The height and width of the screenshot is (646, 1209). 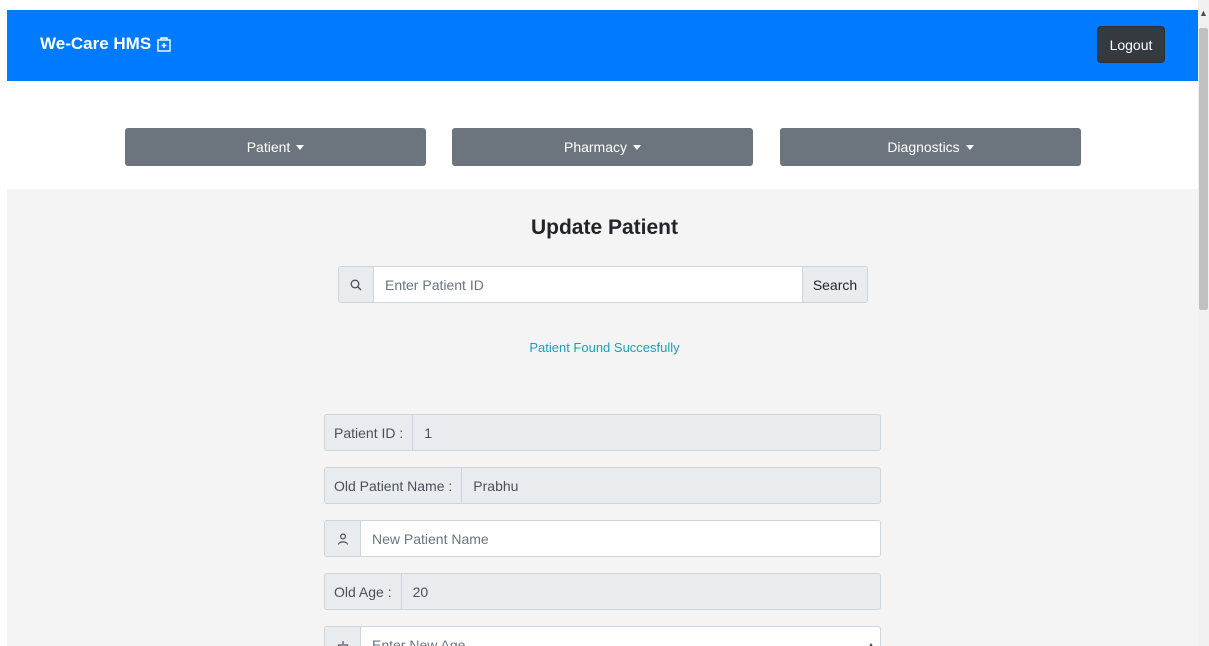 What do you see at coordinates (588, 284) in the screenshot?
I see `patient-id-search-input` at bounding box center [588, 284].